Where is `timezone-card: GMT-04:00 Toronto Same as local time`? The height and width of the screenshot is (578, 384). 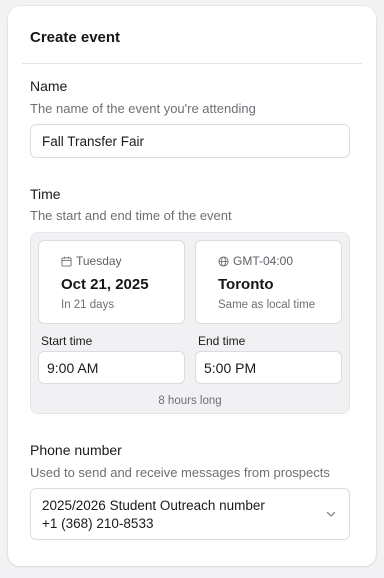
timezone-card: GMT-04:00 Toronto Same as local time is located at coordinates (268, 282).